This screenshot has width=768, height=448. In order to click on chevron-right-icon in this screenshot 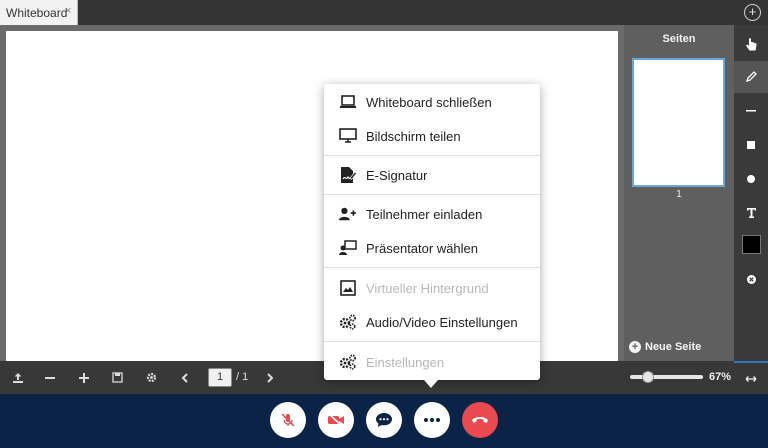, I will do `click(270, 377)`.